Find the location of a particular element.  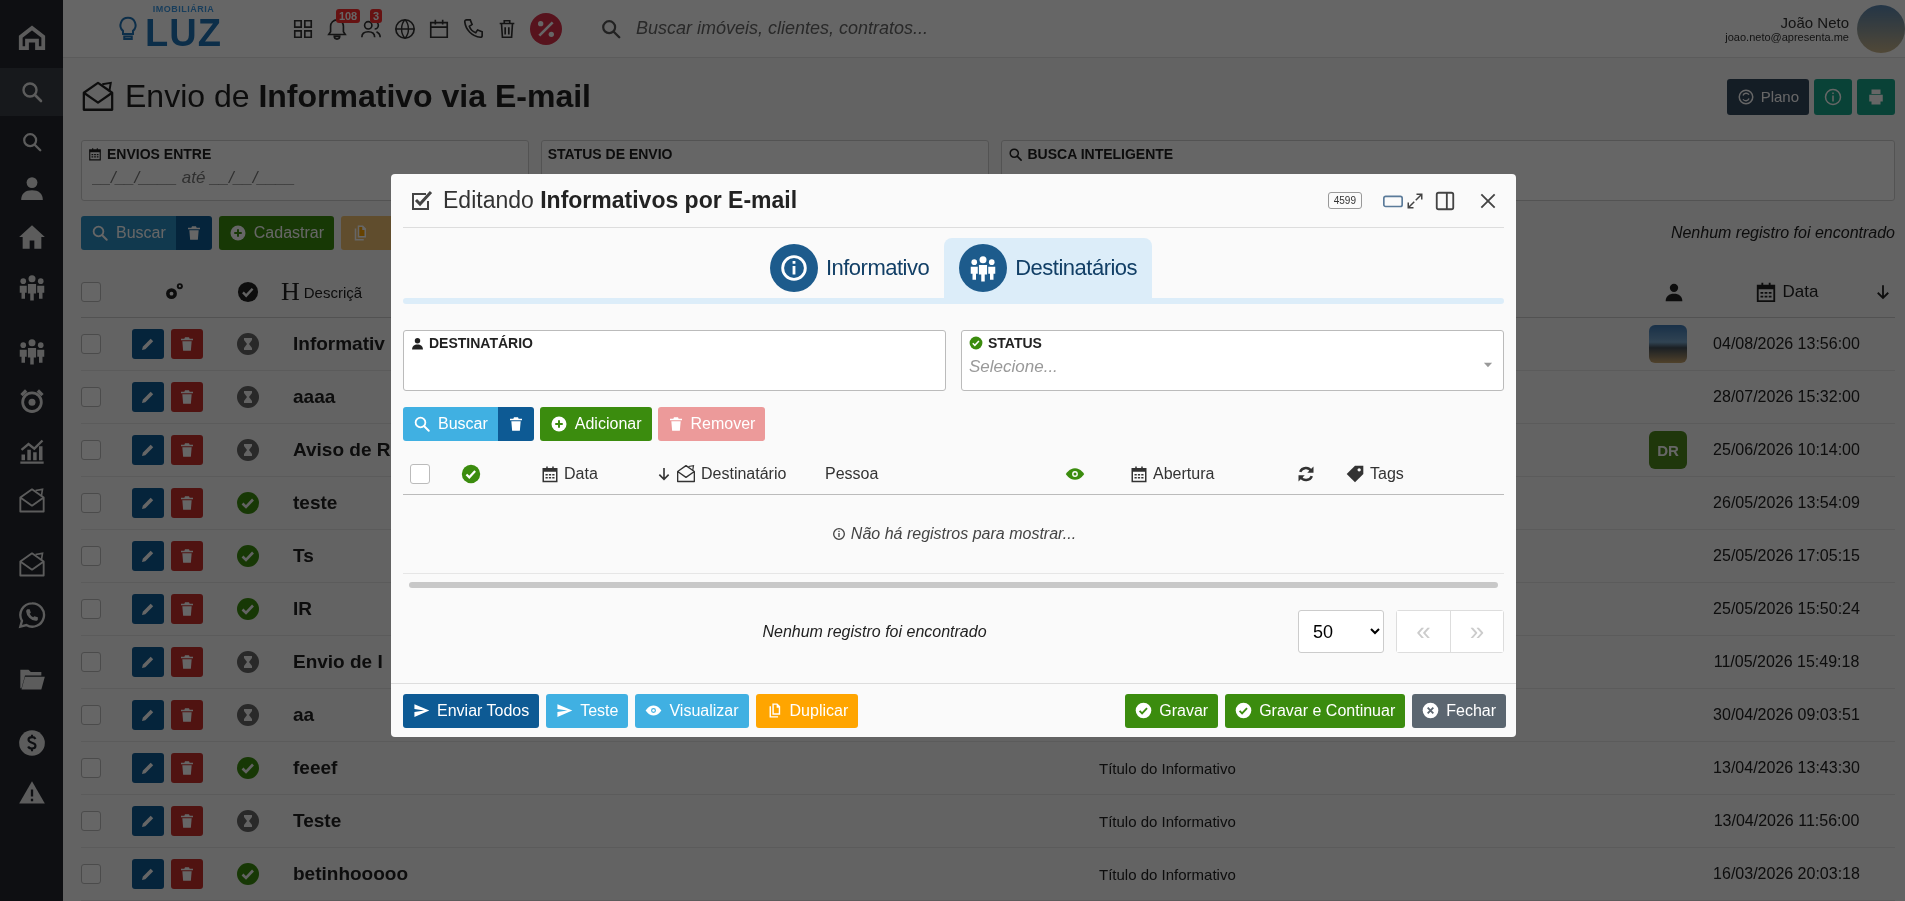

home-icon is located at coordinates (31, 237).